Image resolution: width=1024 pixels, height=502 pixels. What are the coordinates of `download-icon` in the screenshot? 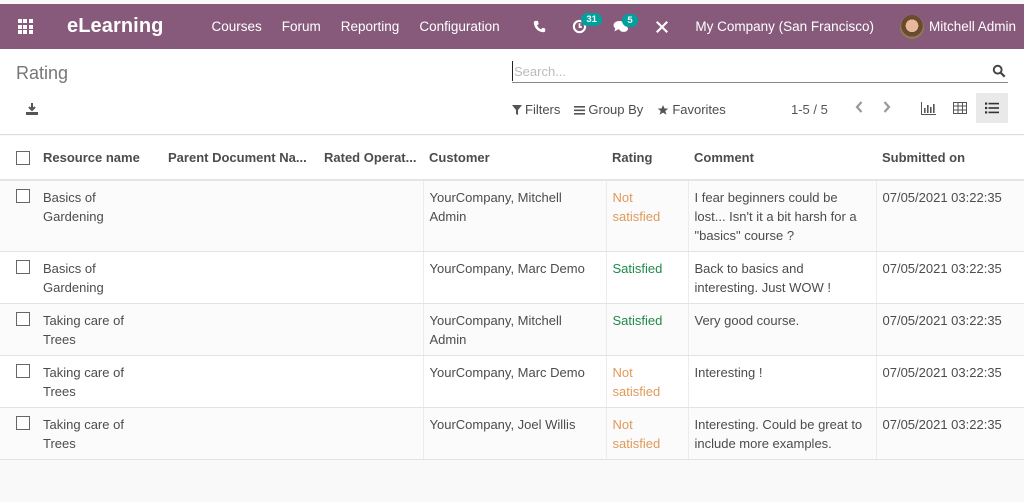 It's located at (32, 109).